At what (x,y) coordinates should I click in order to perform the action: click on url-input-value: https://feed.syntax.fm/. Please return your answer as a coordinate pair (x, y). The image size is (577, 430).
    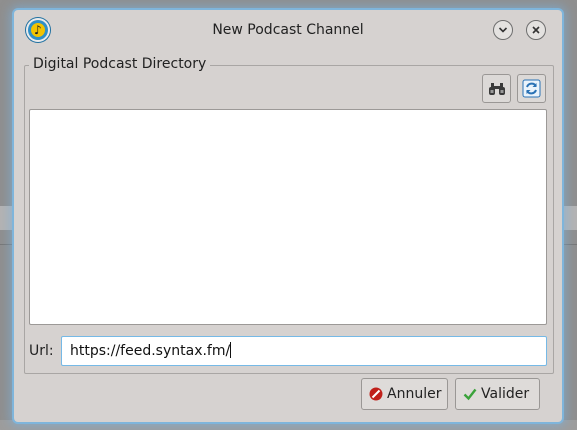
    Looking at the image, I should click on (150, 351).